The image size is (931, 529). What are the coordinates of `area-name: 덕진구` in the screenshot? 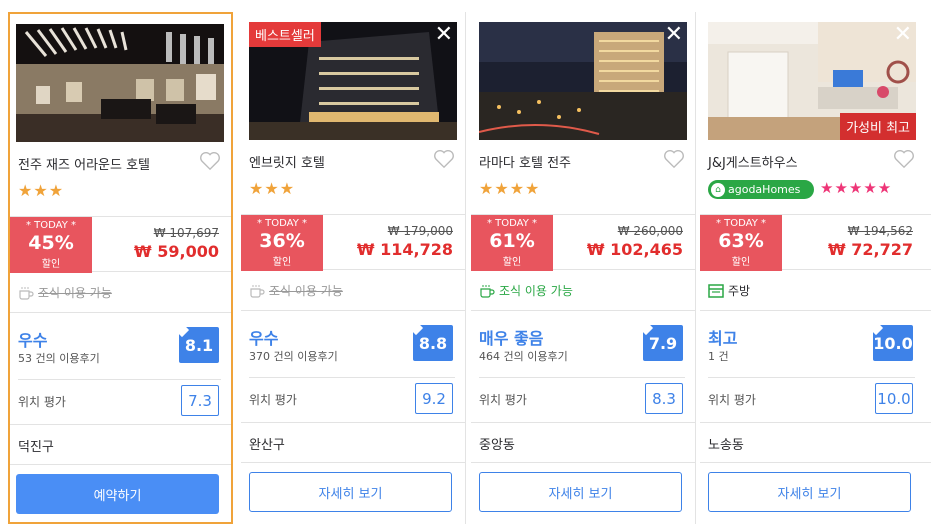 It's located at (36, 447).